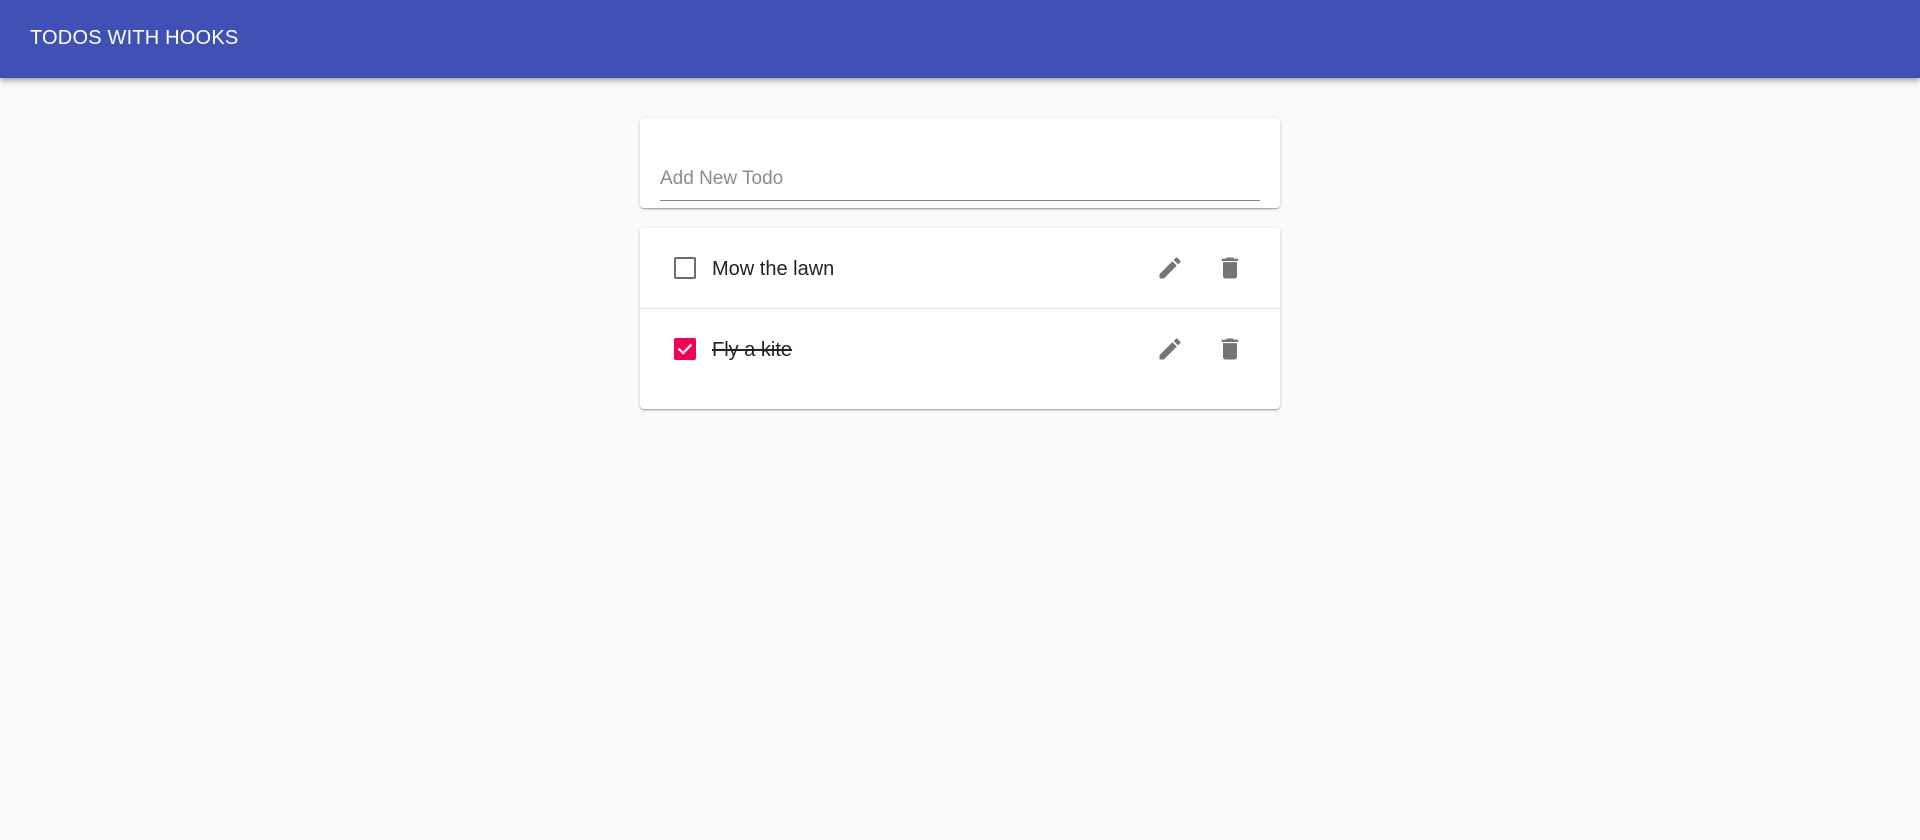 This screenshot has height=840, width=1920. What do you see at coordinates (134, 38) in the screenshot?
I see `app-title: TODOS WITH HOOKS` at bounding box center [134, 38].